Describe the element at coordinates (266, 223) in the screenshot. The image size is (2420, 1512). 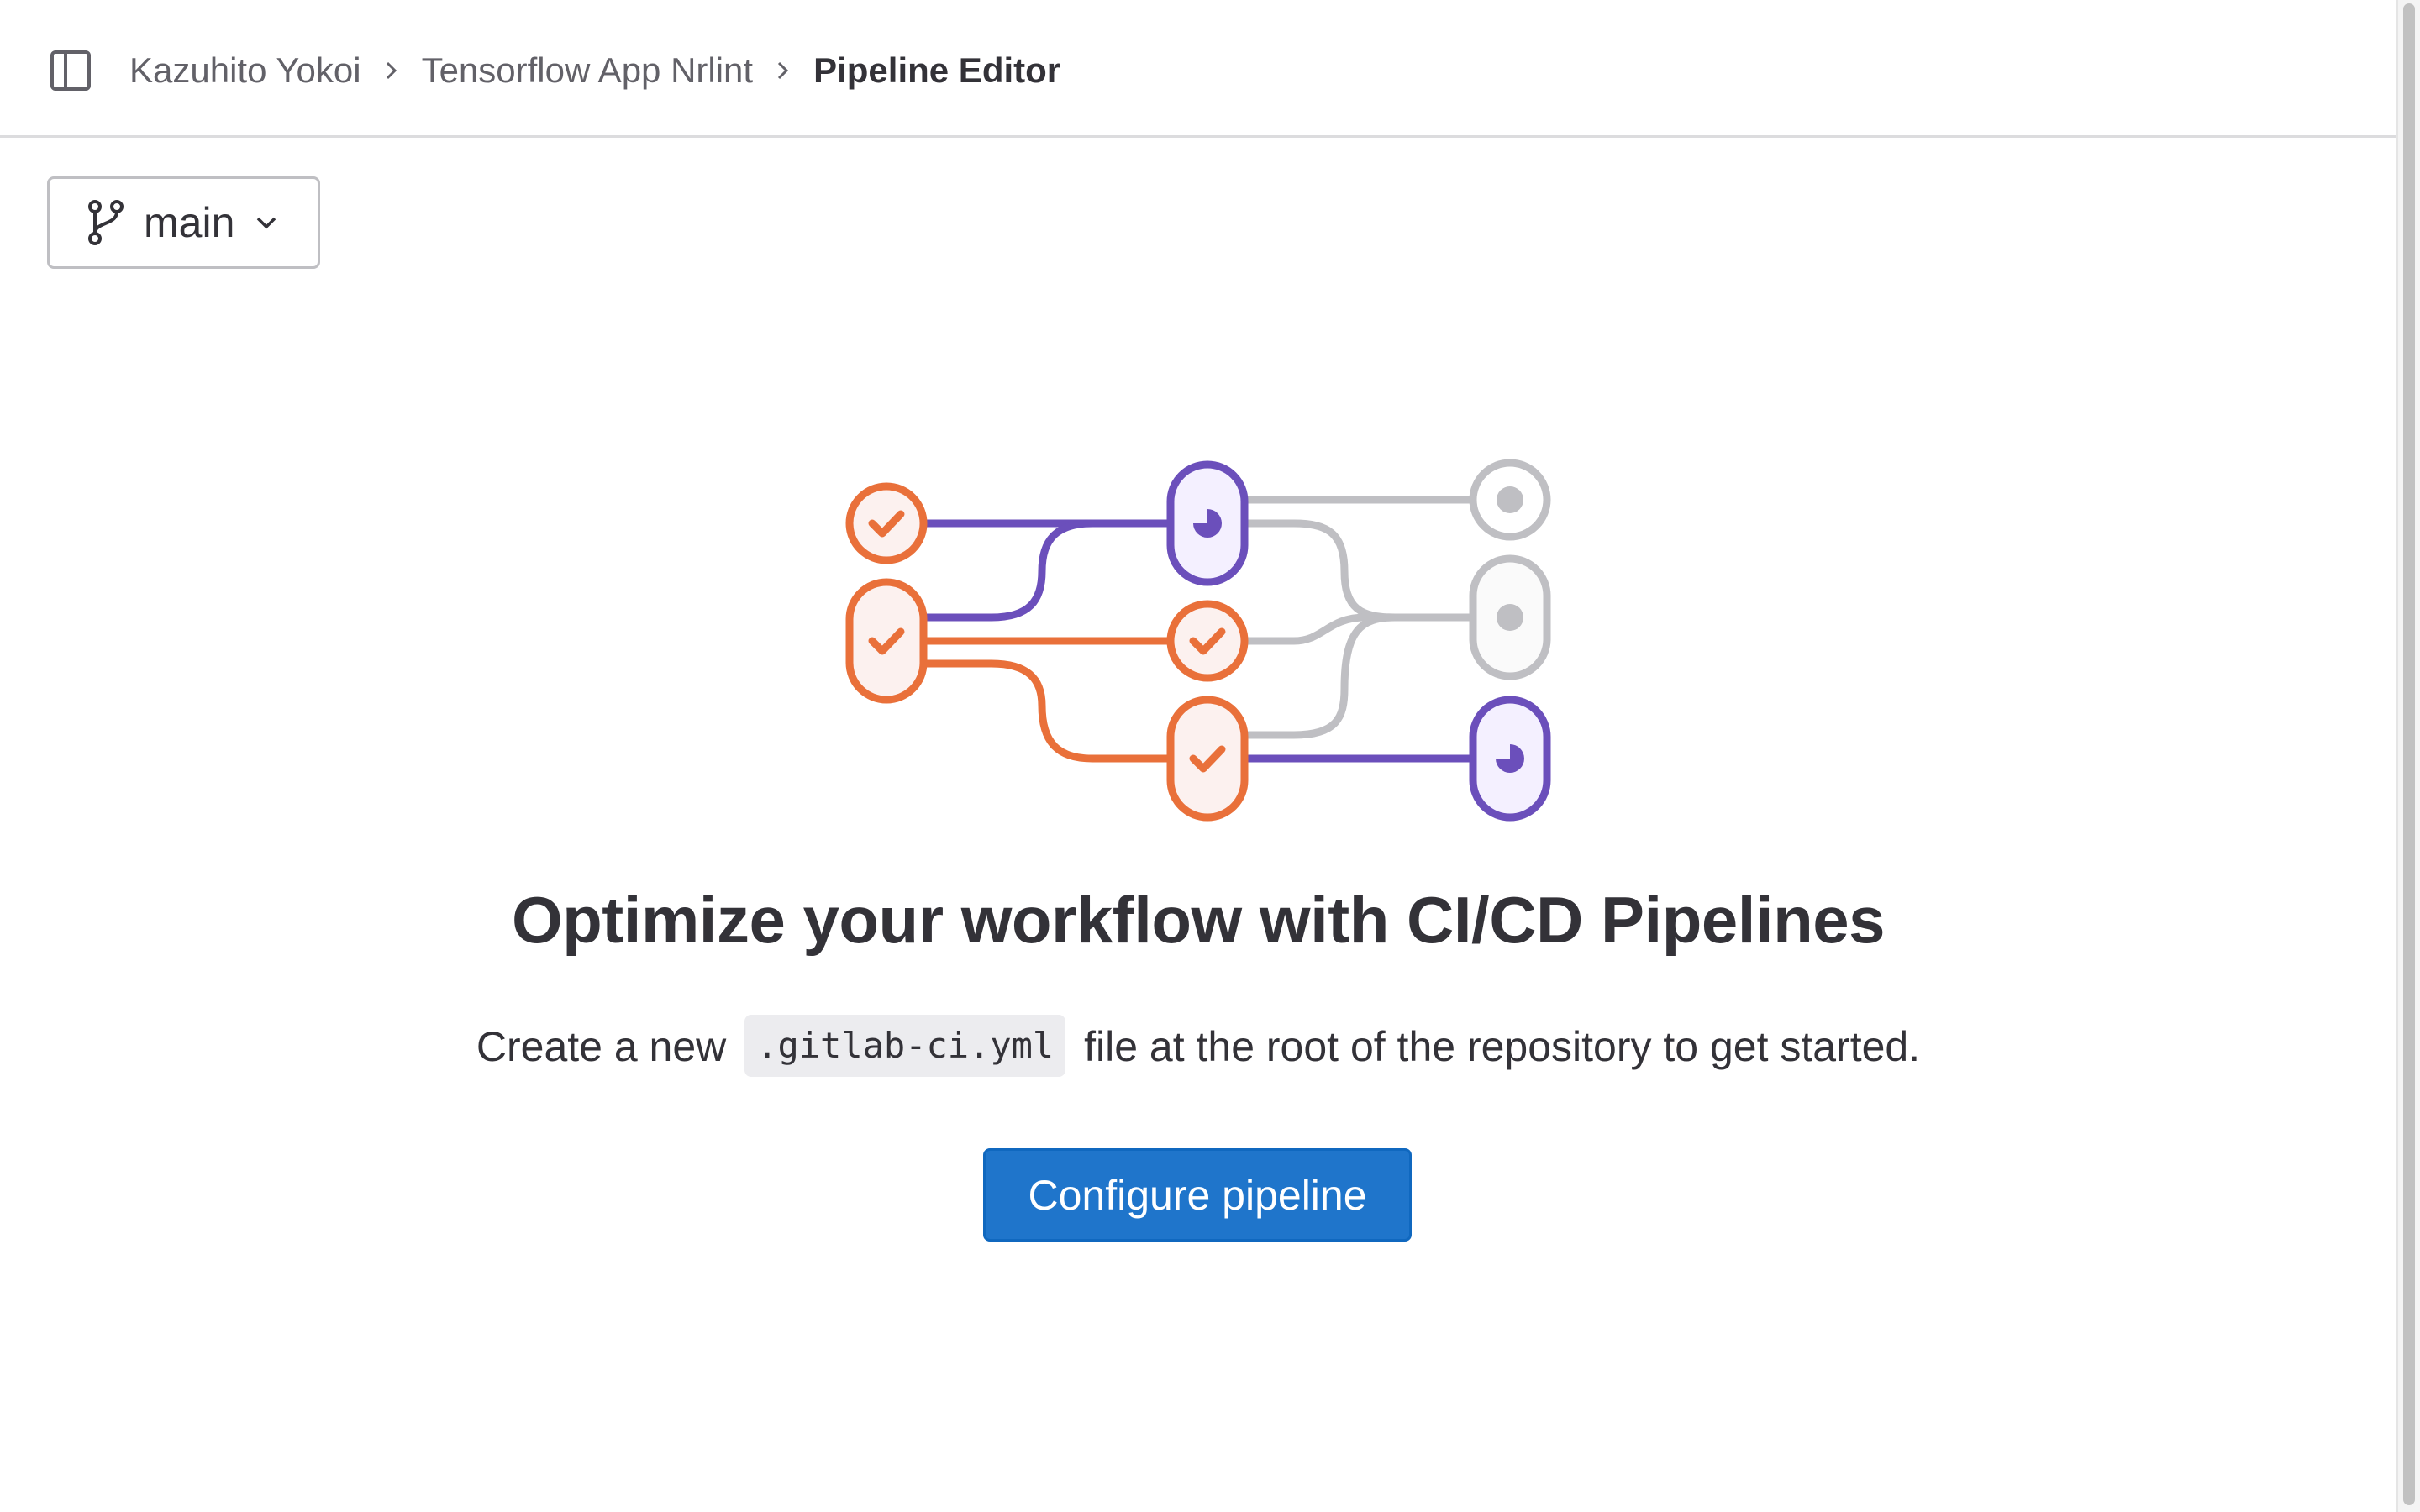
I see `chevron-down-icon` at that location.